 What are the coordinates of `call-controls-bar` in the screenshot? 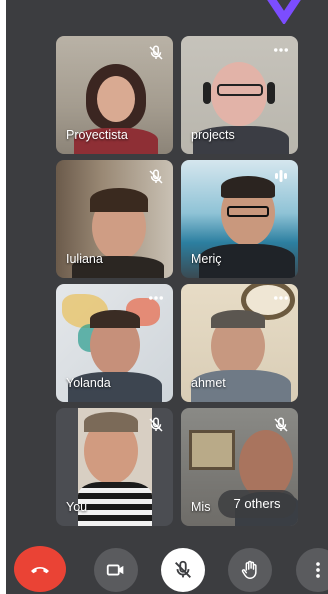 It's located at (167, 567).